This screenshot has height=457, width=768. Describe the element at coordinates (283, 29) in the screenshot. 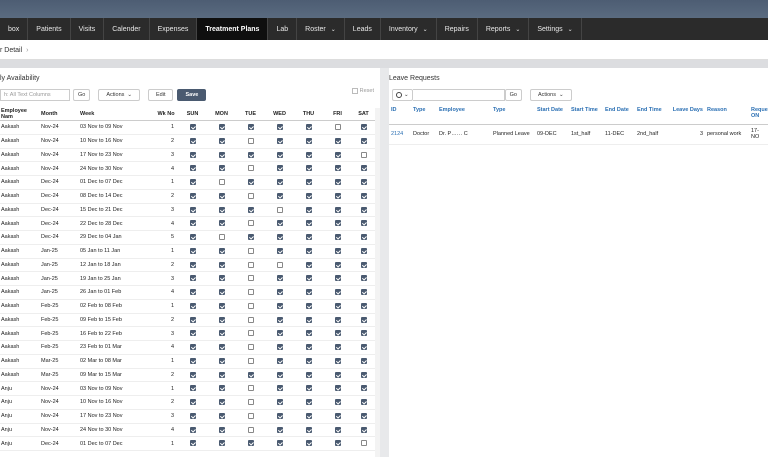

I see `nav-item-lab: Lab` at that location.